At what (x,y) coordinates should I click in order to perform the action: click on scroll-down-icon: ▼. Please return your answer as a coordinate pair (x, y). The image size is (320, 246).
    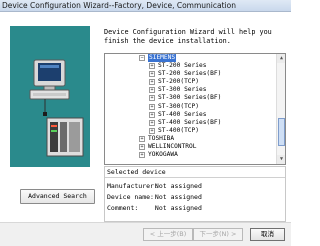
    Looking at the image, I should click on (281, 159).